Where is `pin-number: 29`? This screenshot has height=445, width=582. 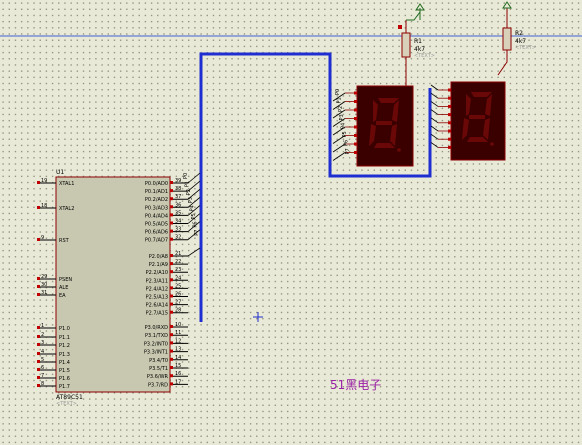 pin-number: 29 is located at coordinates (44, 277).